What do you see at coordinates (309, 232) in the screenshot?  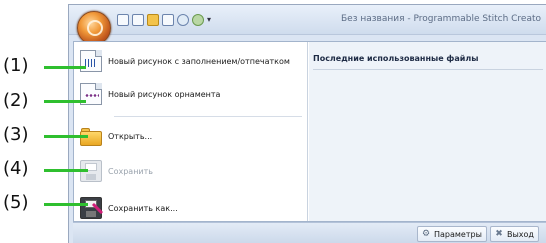 I see `menu-footer: ⚙ Параметры ✖ Выход` at bounding box center [309, 232].